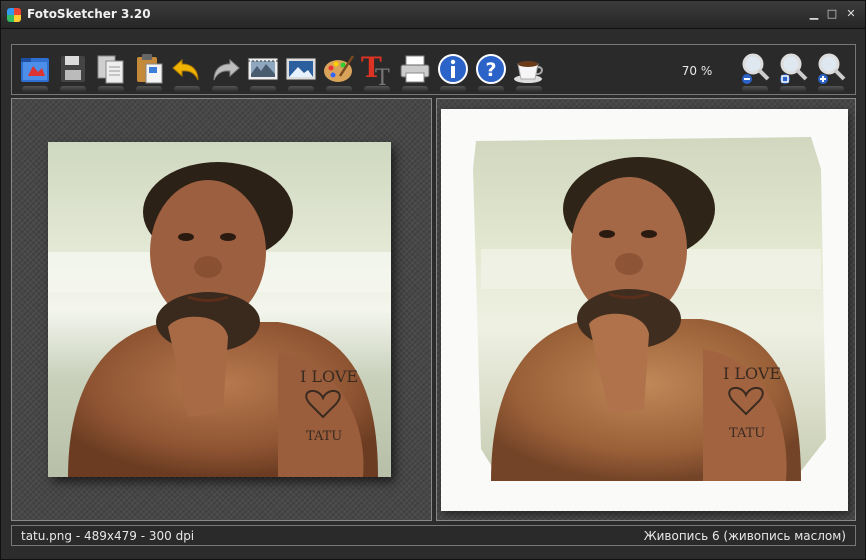 This screenshot has width=866, height=560. I want to click on picture-button, so click(301, 72).